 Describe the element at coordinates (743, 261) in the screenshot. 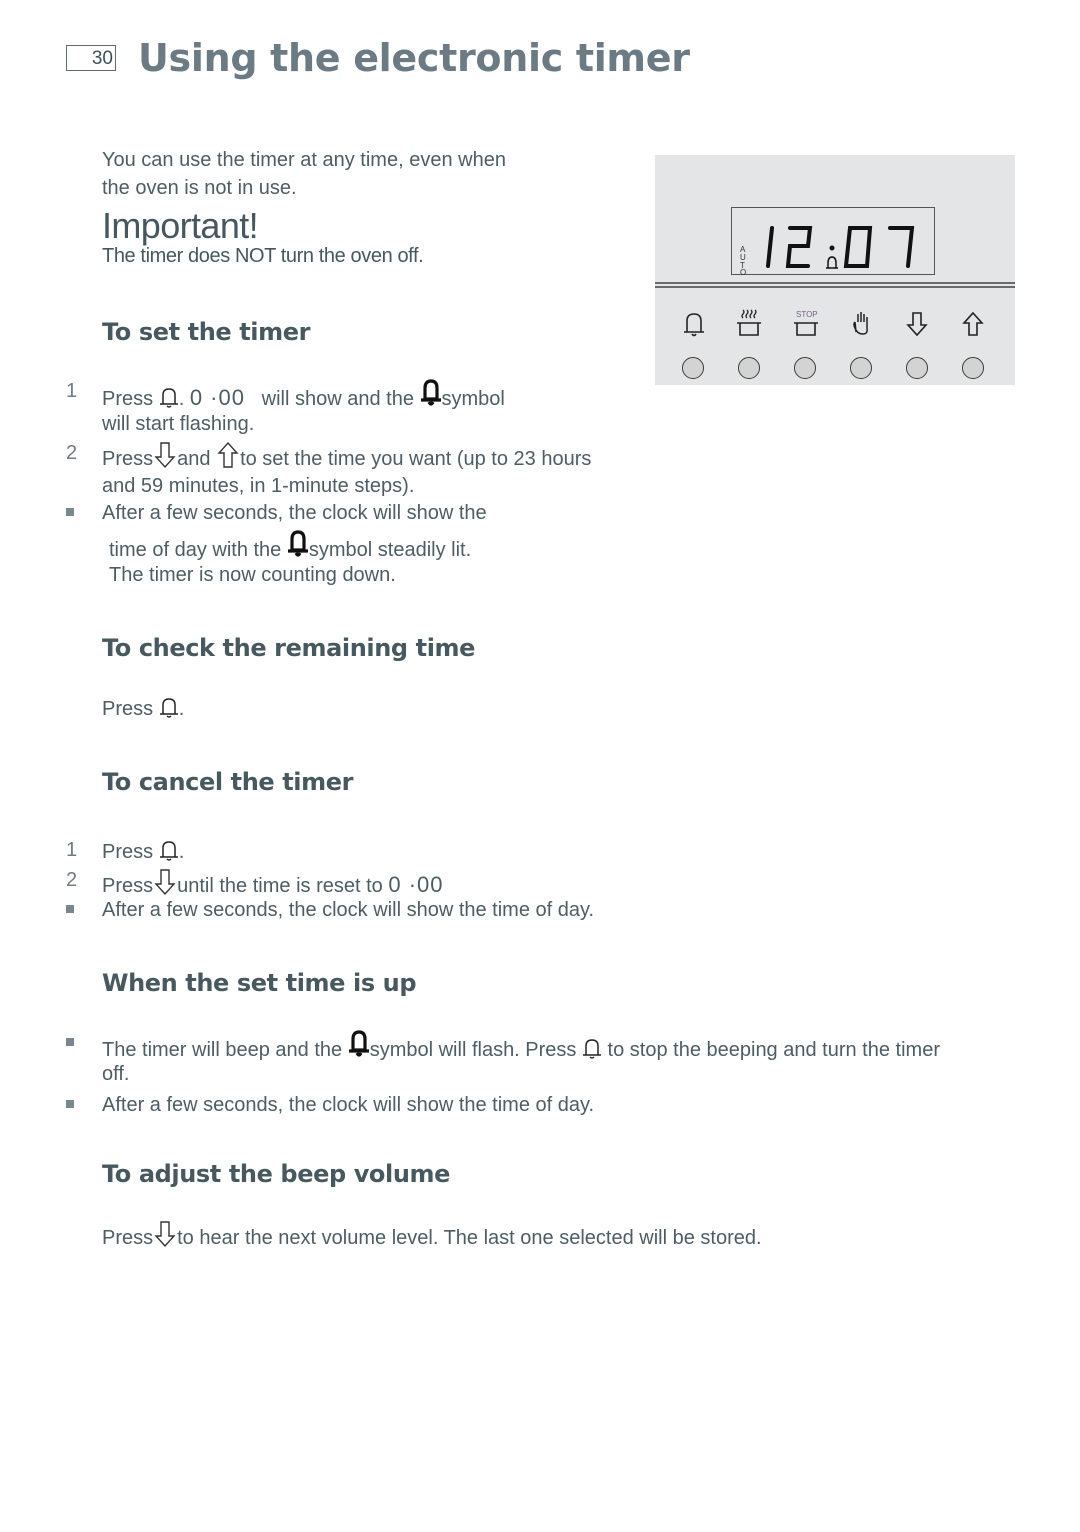

I see `auto-indicator: AUTO` at that location.